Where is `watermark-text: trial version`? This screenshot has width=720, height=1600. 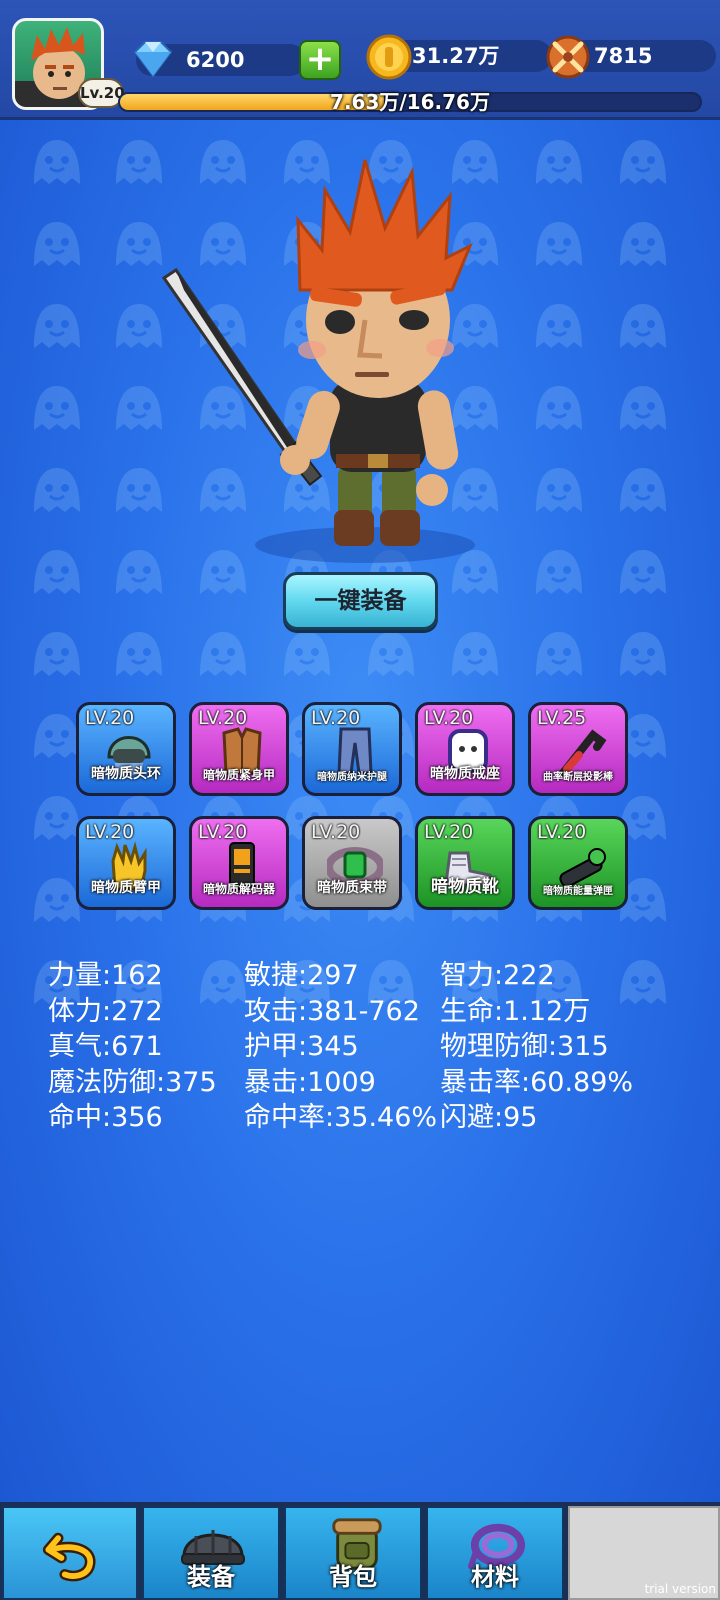
watermark-text: trial version is located at coordinates (680, 1589).